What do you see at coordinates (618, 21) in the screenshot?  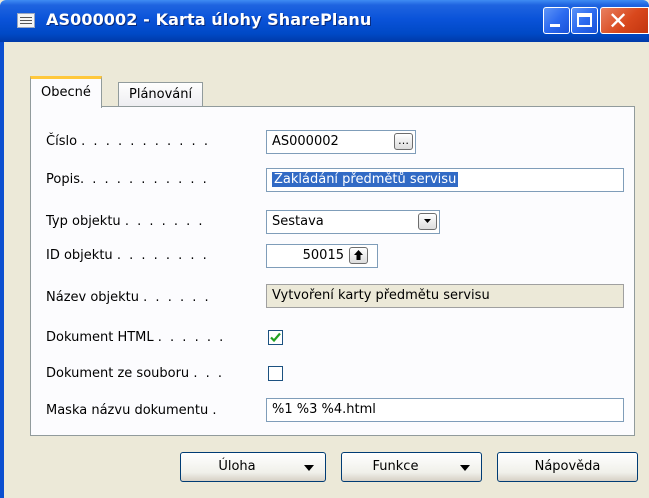 I see `close-icon: ✕` at bounding box center [618, 21].